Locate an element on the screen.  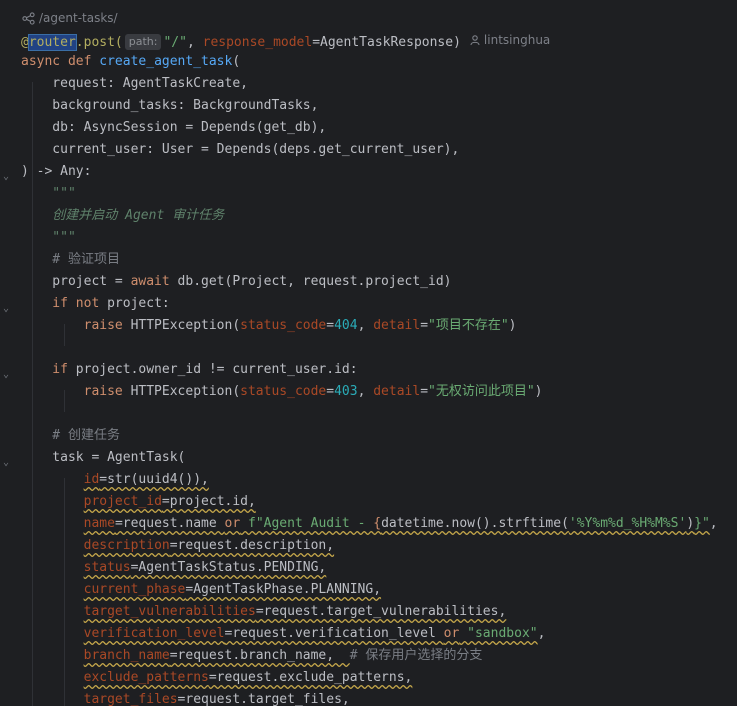
router-identifier: router is located at coordinates (52, 42).